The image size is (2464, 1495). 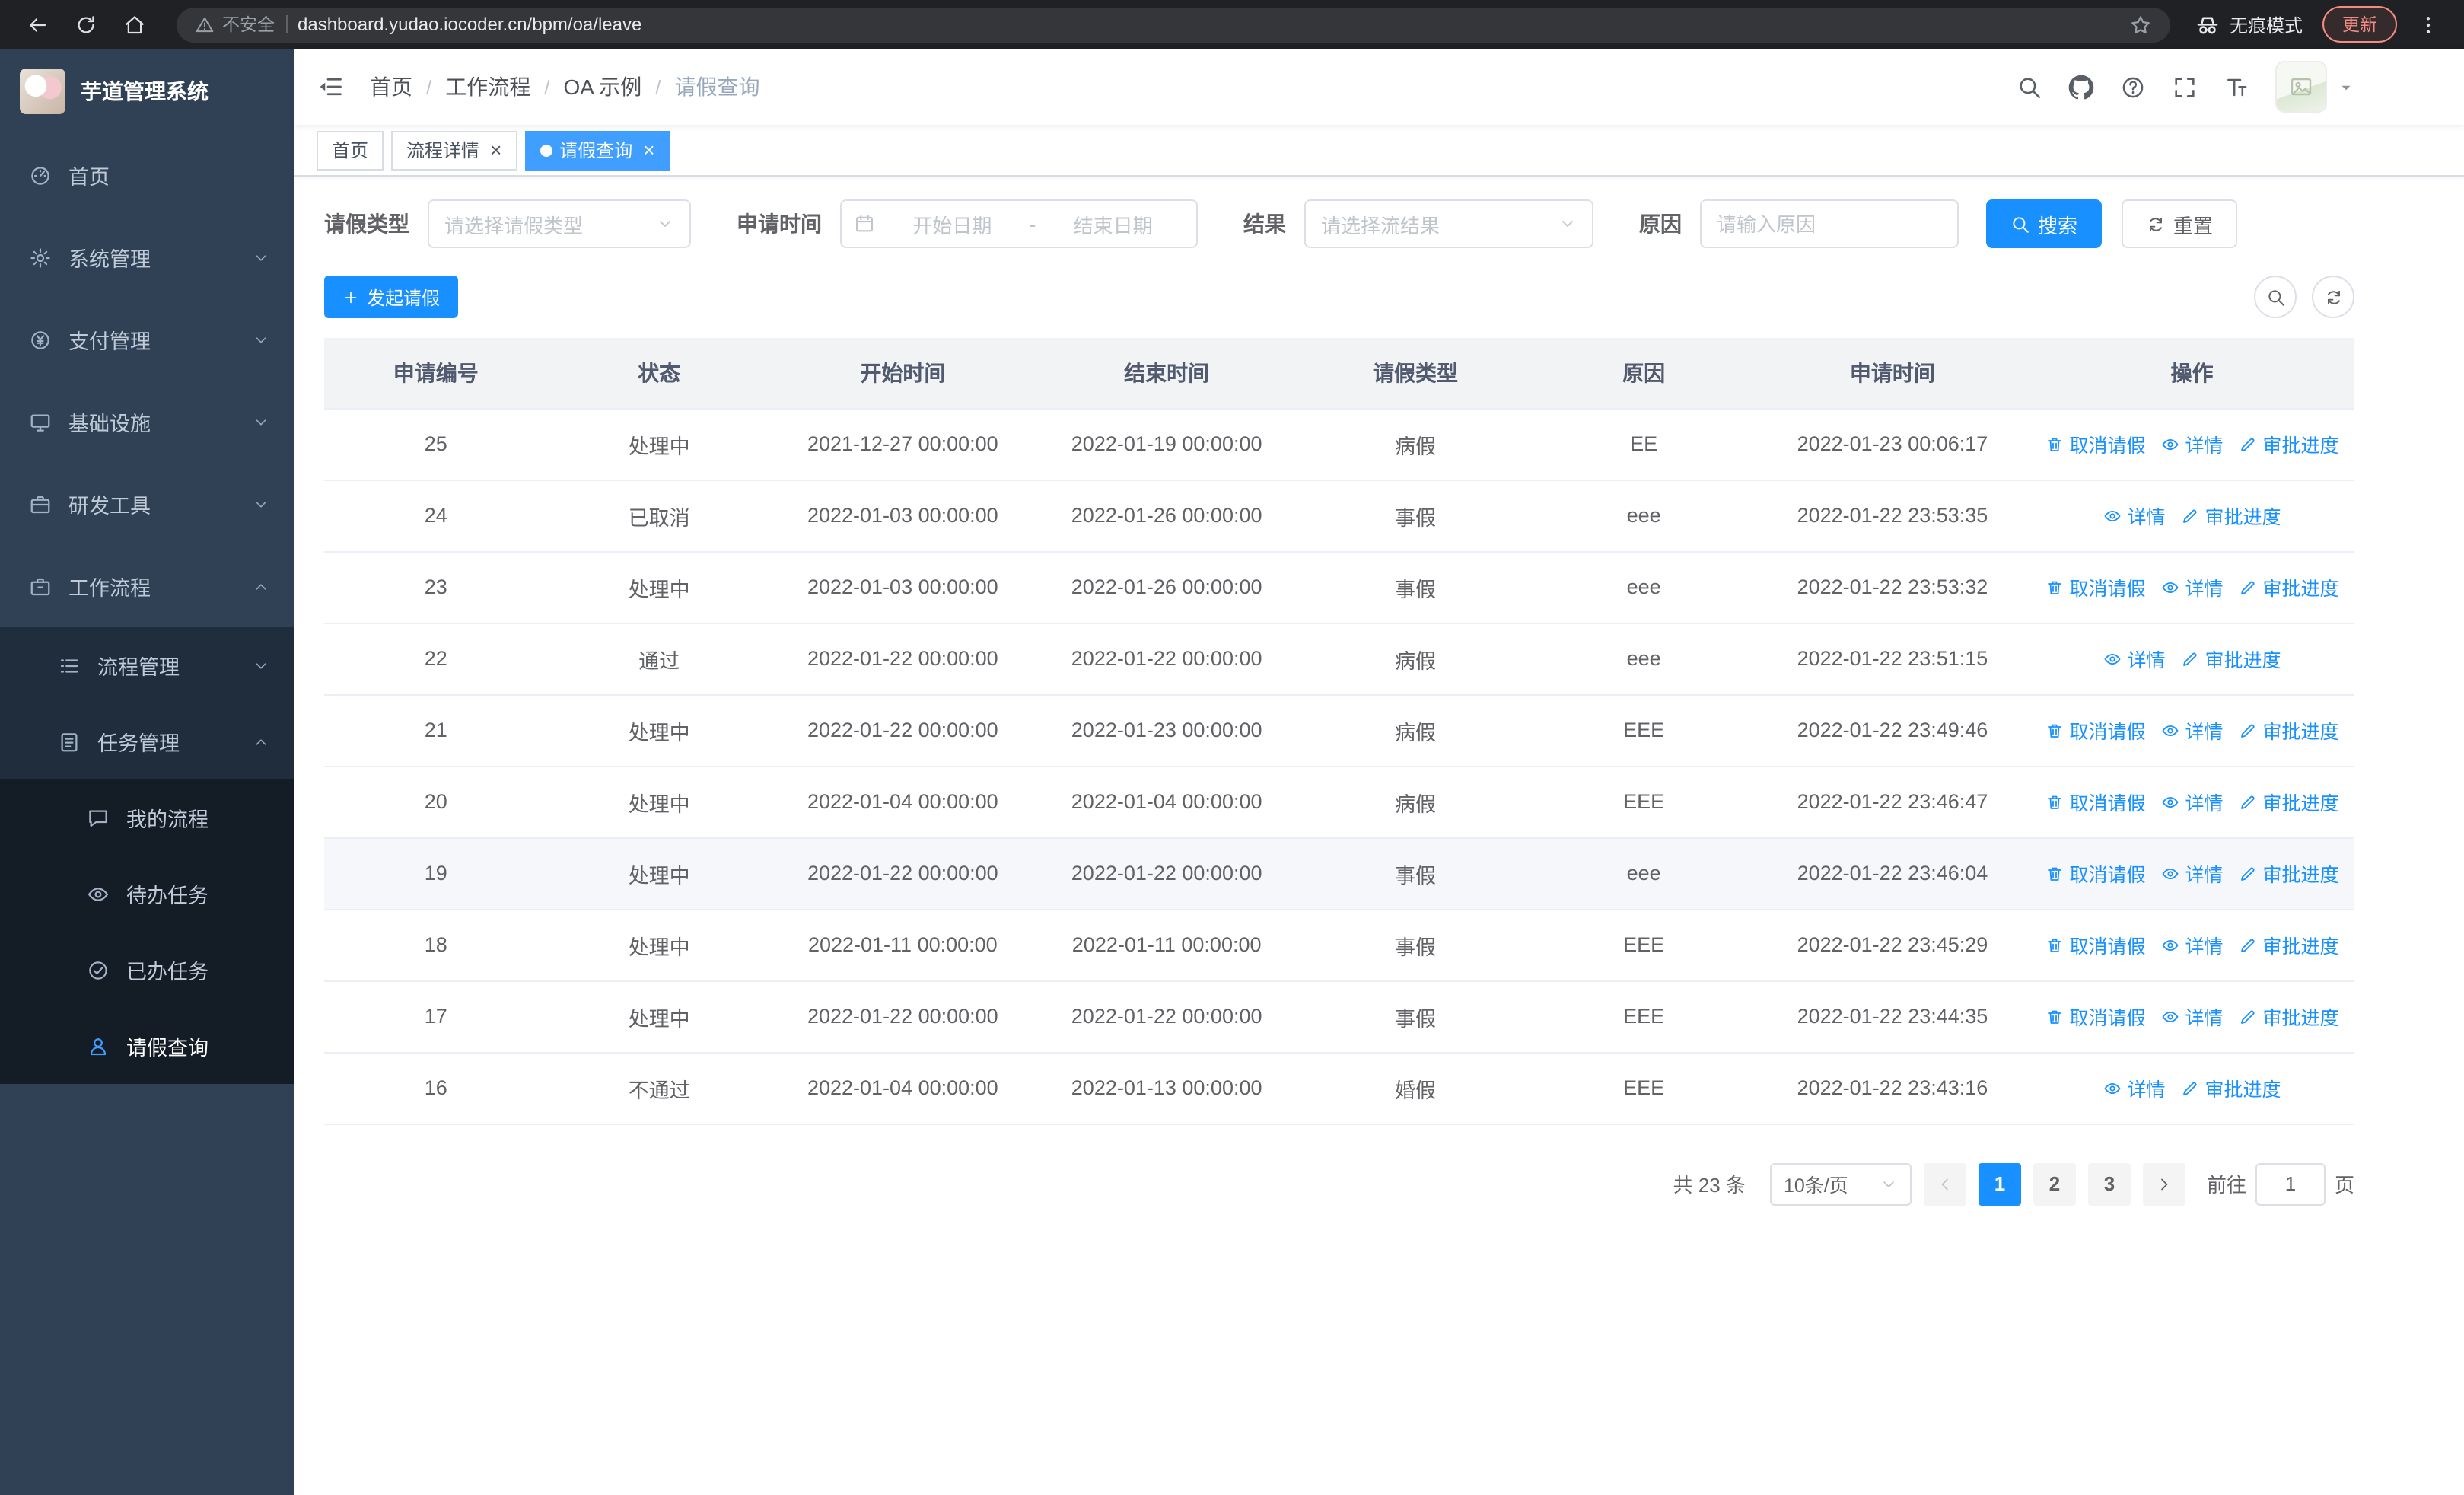 I want to click on bookmark-star-icon, so click(x=2140, y=25).